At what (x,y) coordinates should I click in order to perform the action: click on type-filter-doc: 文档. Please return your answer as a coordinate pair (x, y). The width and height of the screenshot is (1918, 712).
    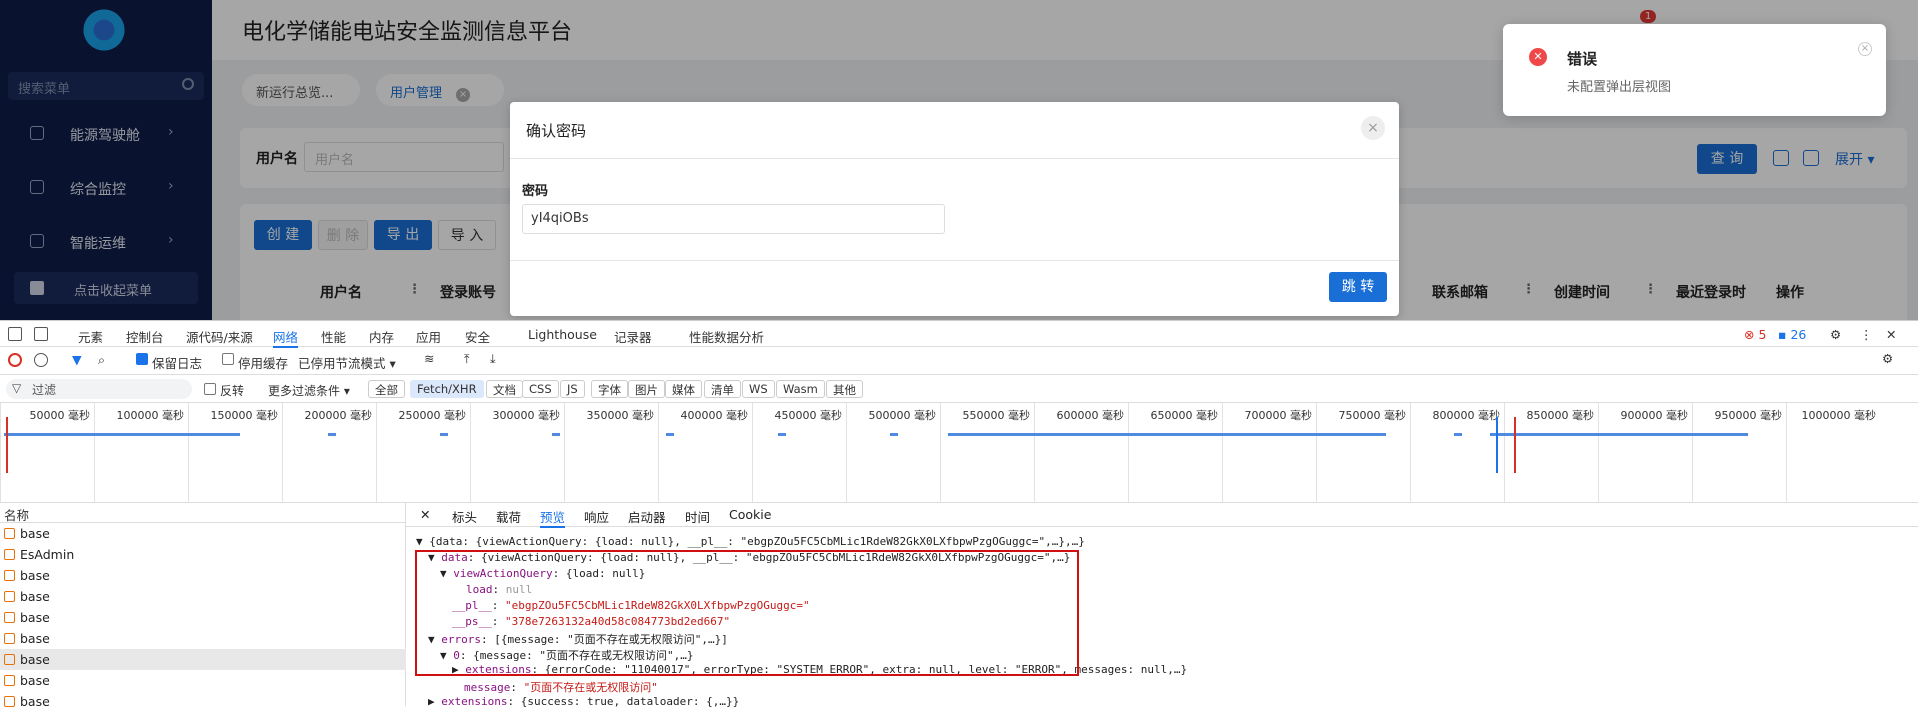
    Looking at the image, I should click on (504, 389).